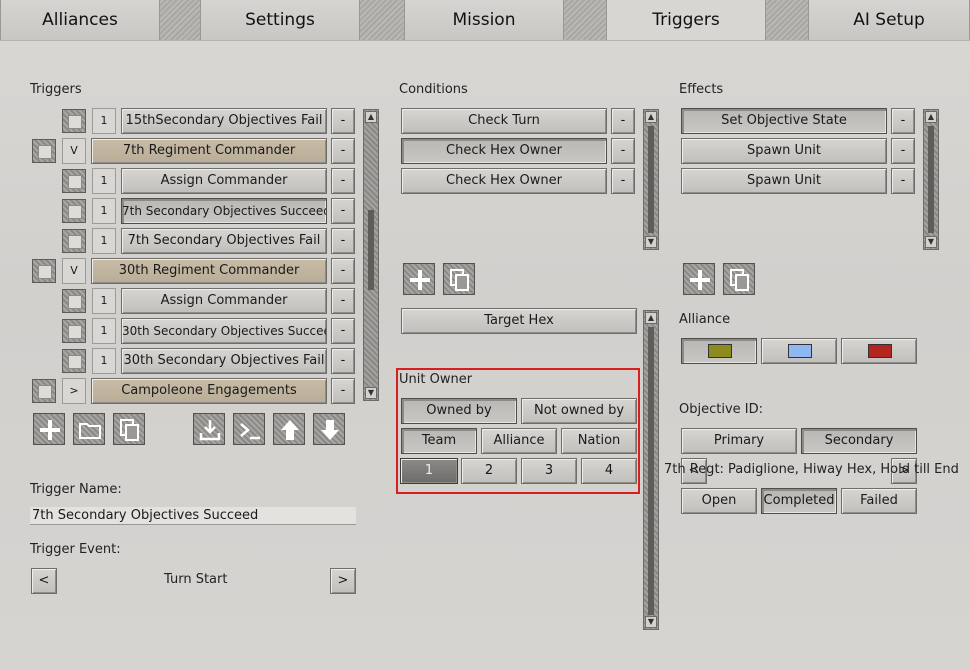  I want to click on condition-item-selected: Check Hex Owner, so click(504, 151).